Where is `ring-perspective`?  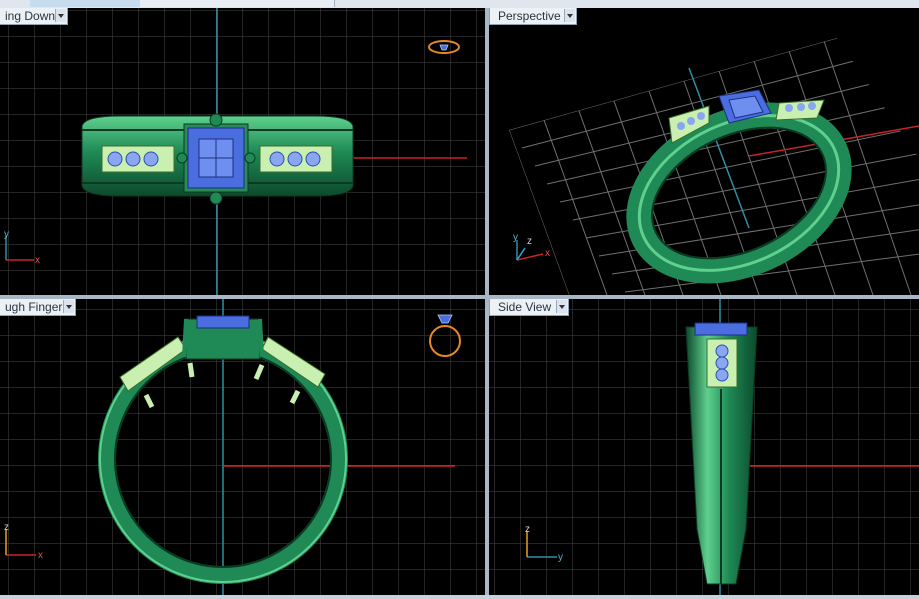
ring-perspective is located at coordinates (739, 186).